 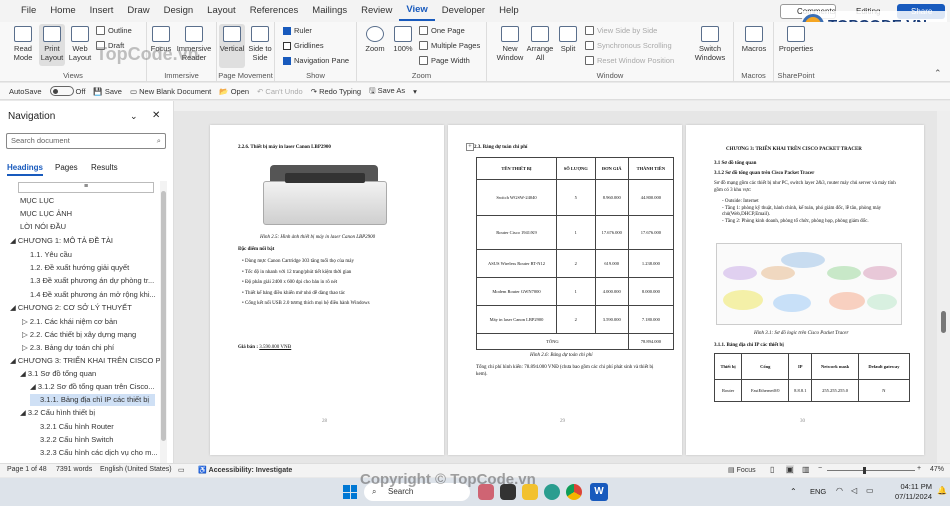 What do you see at coordinates (415, 91) in the screenshot?
I see `customize-qat-icon: ▾` at bounding box center [415, 91].